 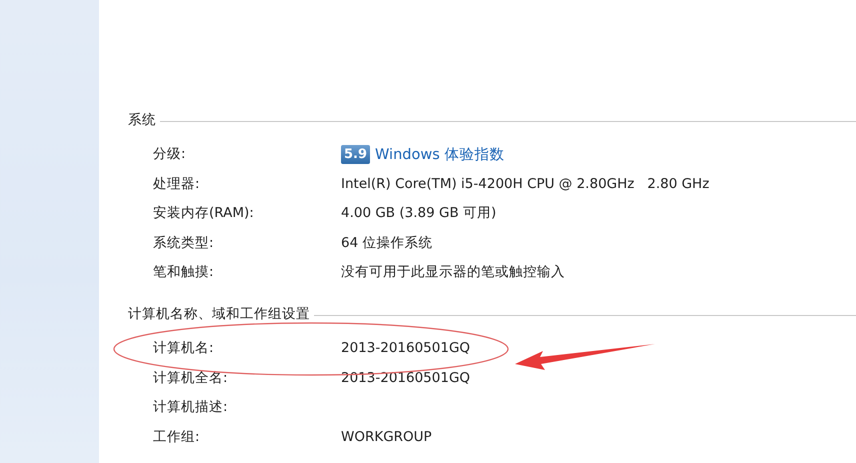 What do you see at coordinates (219, 314) in the screenshot?
I see `section-title: 计算机名称、域和工作组设置` at bounding box center [219, 314].